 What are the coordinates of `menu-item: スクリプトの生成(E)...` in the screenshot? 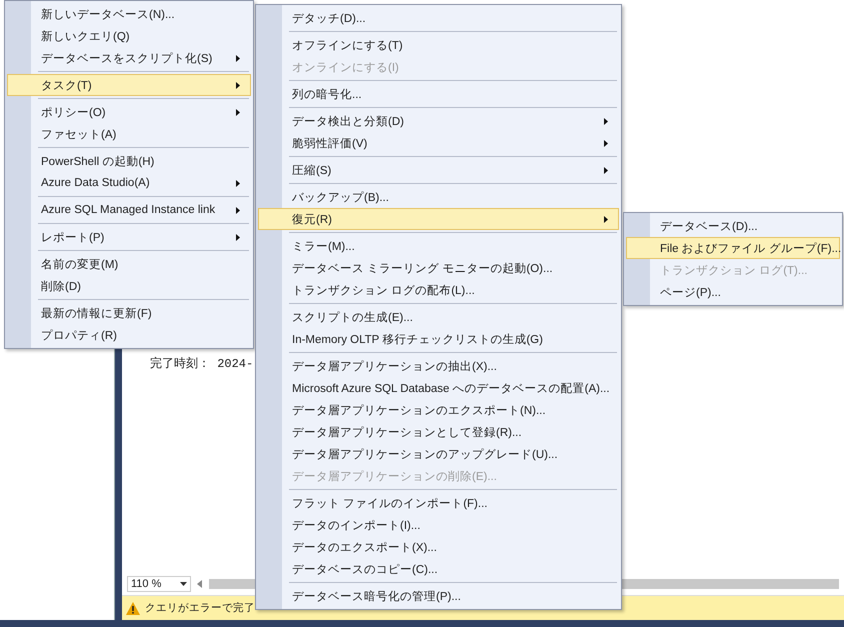 It's located at (438, 317).